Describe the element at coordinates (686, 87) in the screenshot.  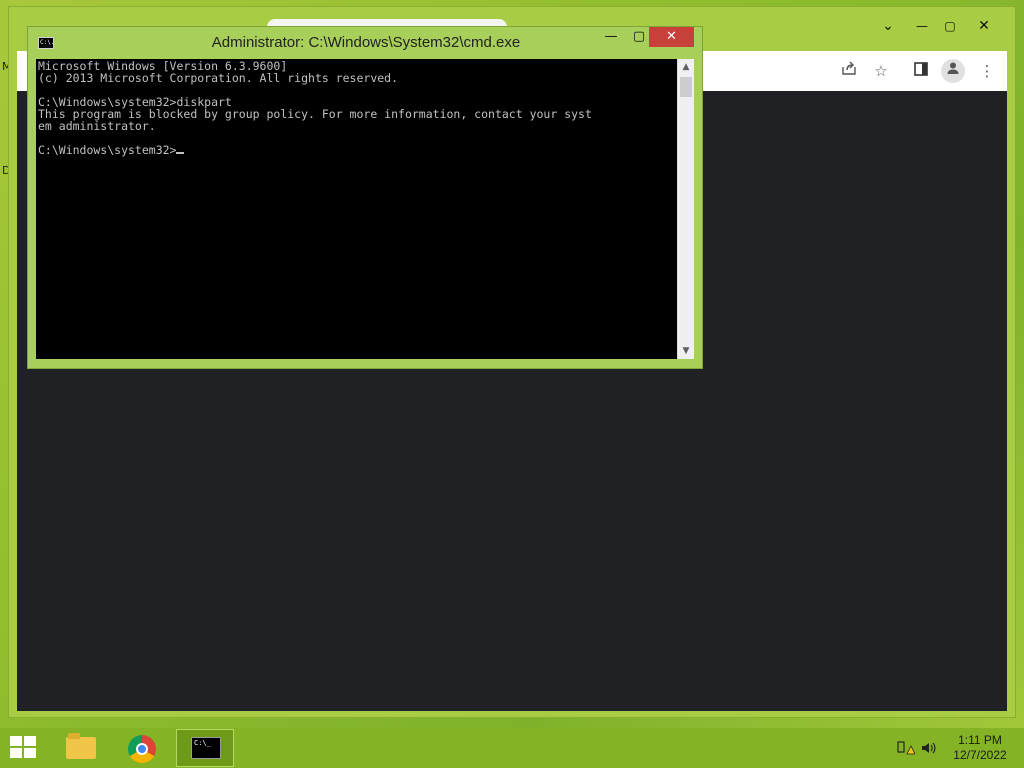
I see `scrollbar-thumb` at that location.